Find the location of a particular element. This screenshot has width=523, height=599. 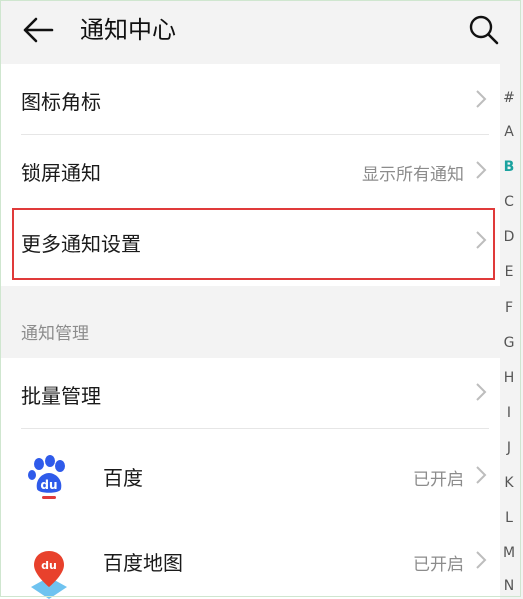

page-title: 通知中心 is located at coordinates (128, 30).